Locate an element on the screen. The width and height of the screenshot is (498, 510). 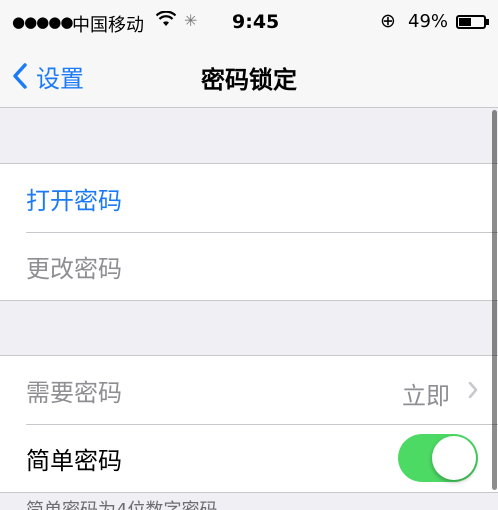
status-bar: ●●●●● 中国移动 ✳ 9:45 ⊕ 49% is located at coordinates (249, 23).